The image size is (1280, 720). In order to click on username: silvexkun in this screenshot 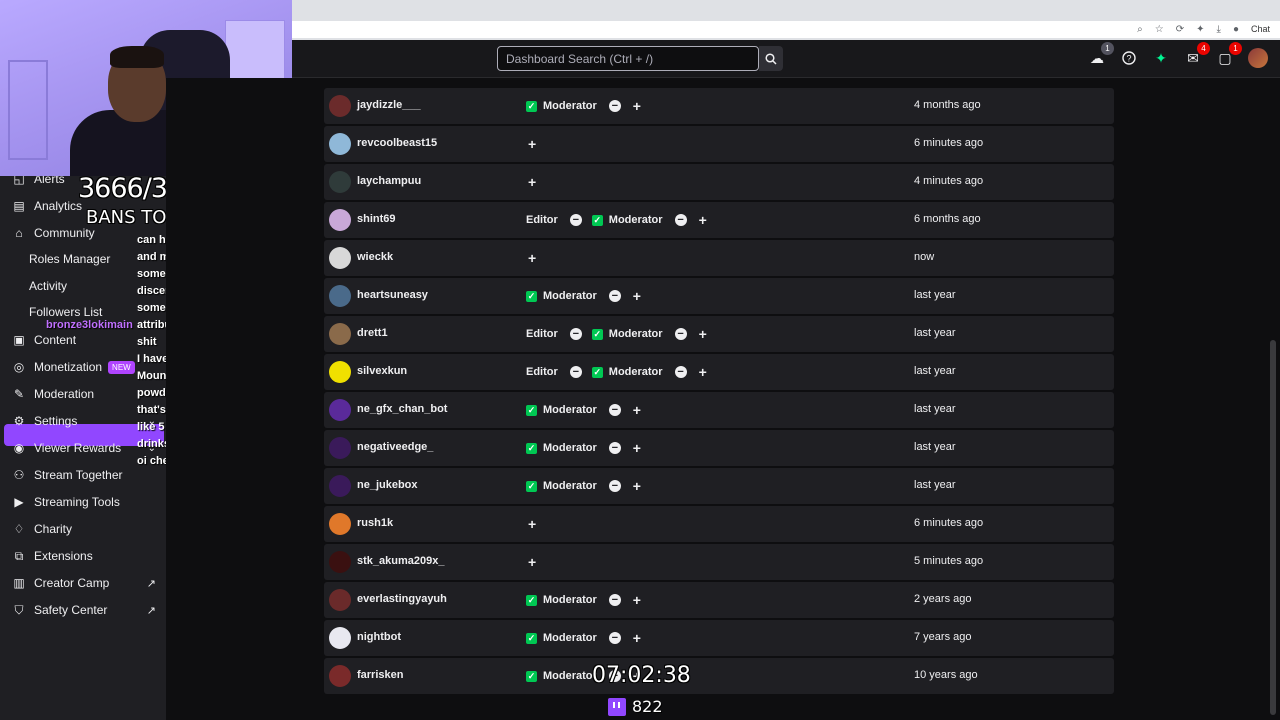, I will do `click(382, 371)`.